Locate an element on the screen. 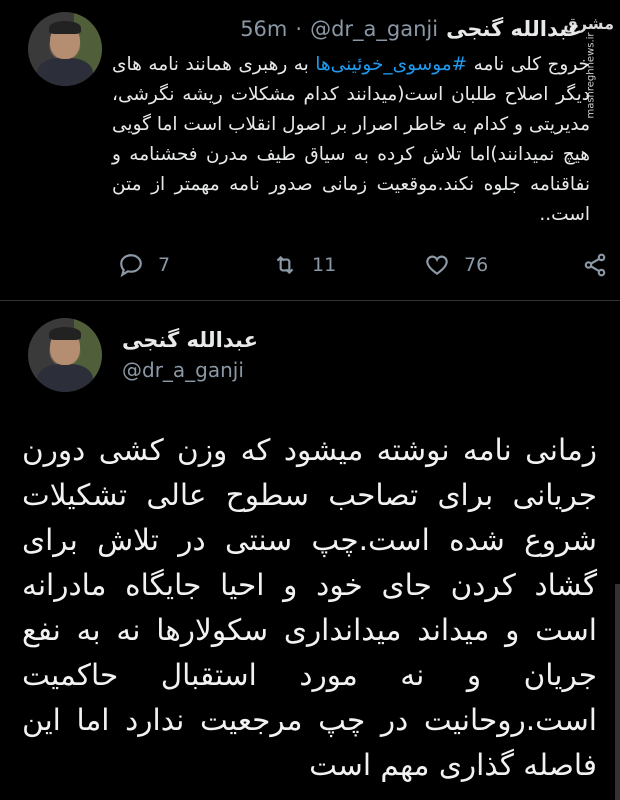 The height and width of the screenshot is (800, 620). reply-count: 7 is located at coordinates (164, 265).